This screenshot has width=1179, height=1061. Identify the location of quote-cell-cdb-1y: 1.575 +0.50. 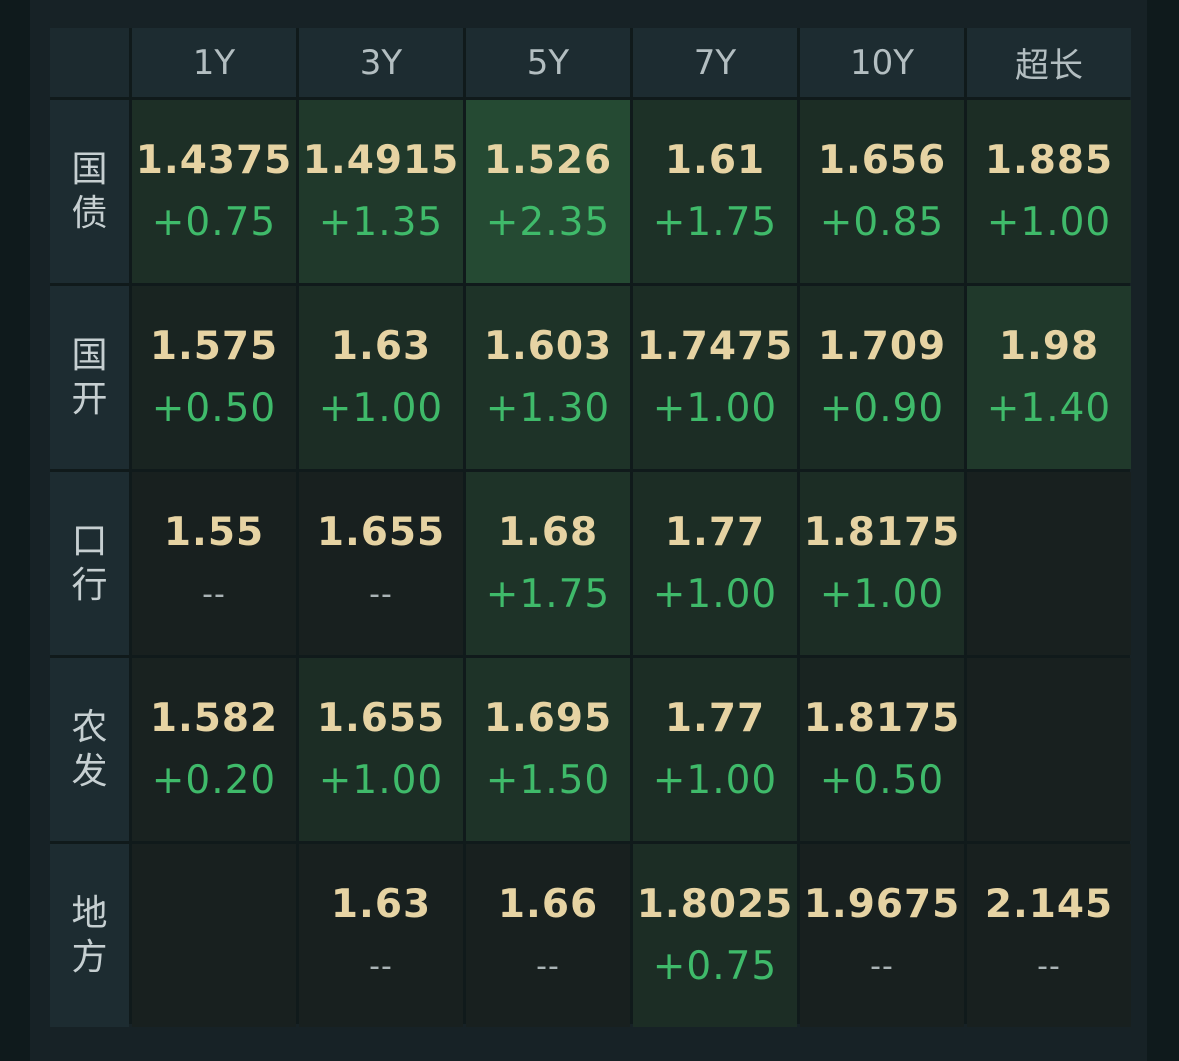
(214, 377).